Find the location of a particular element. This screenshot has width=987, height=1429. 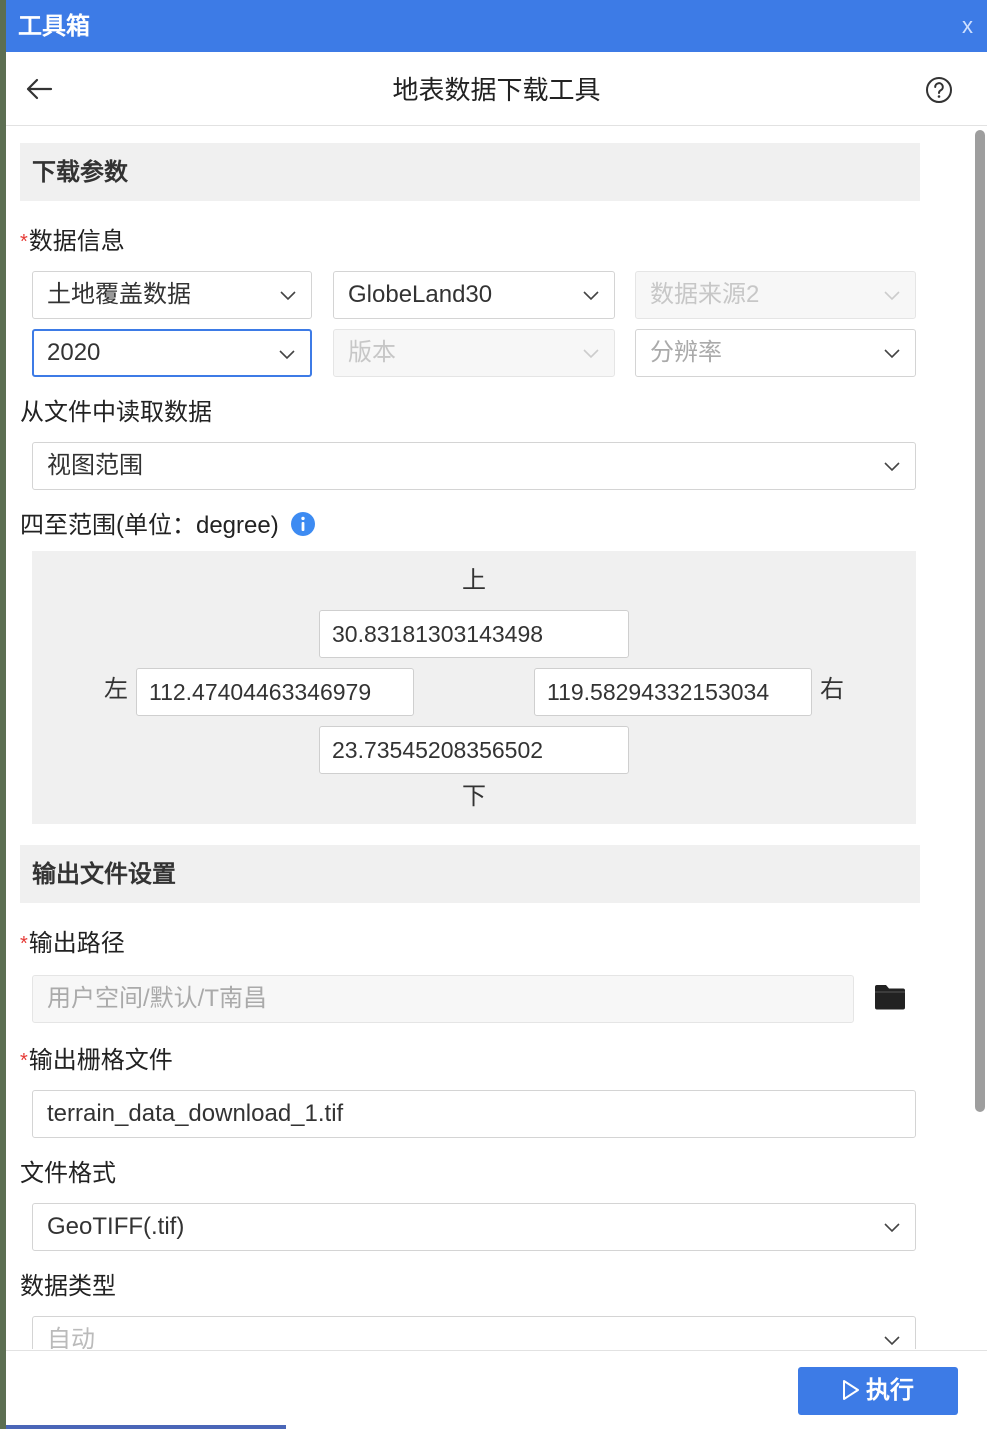

taskbar-indicator is located at coordinates (146, 1427).